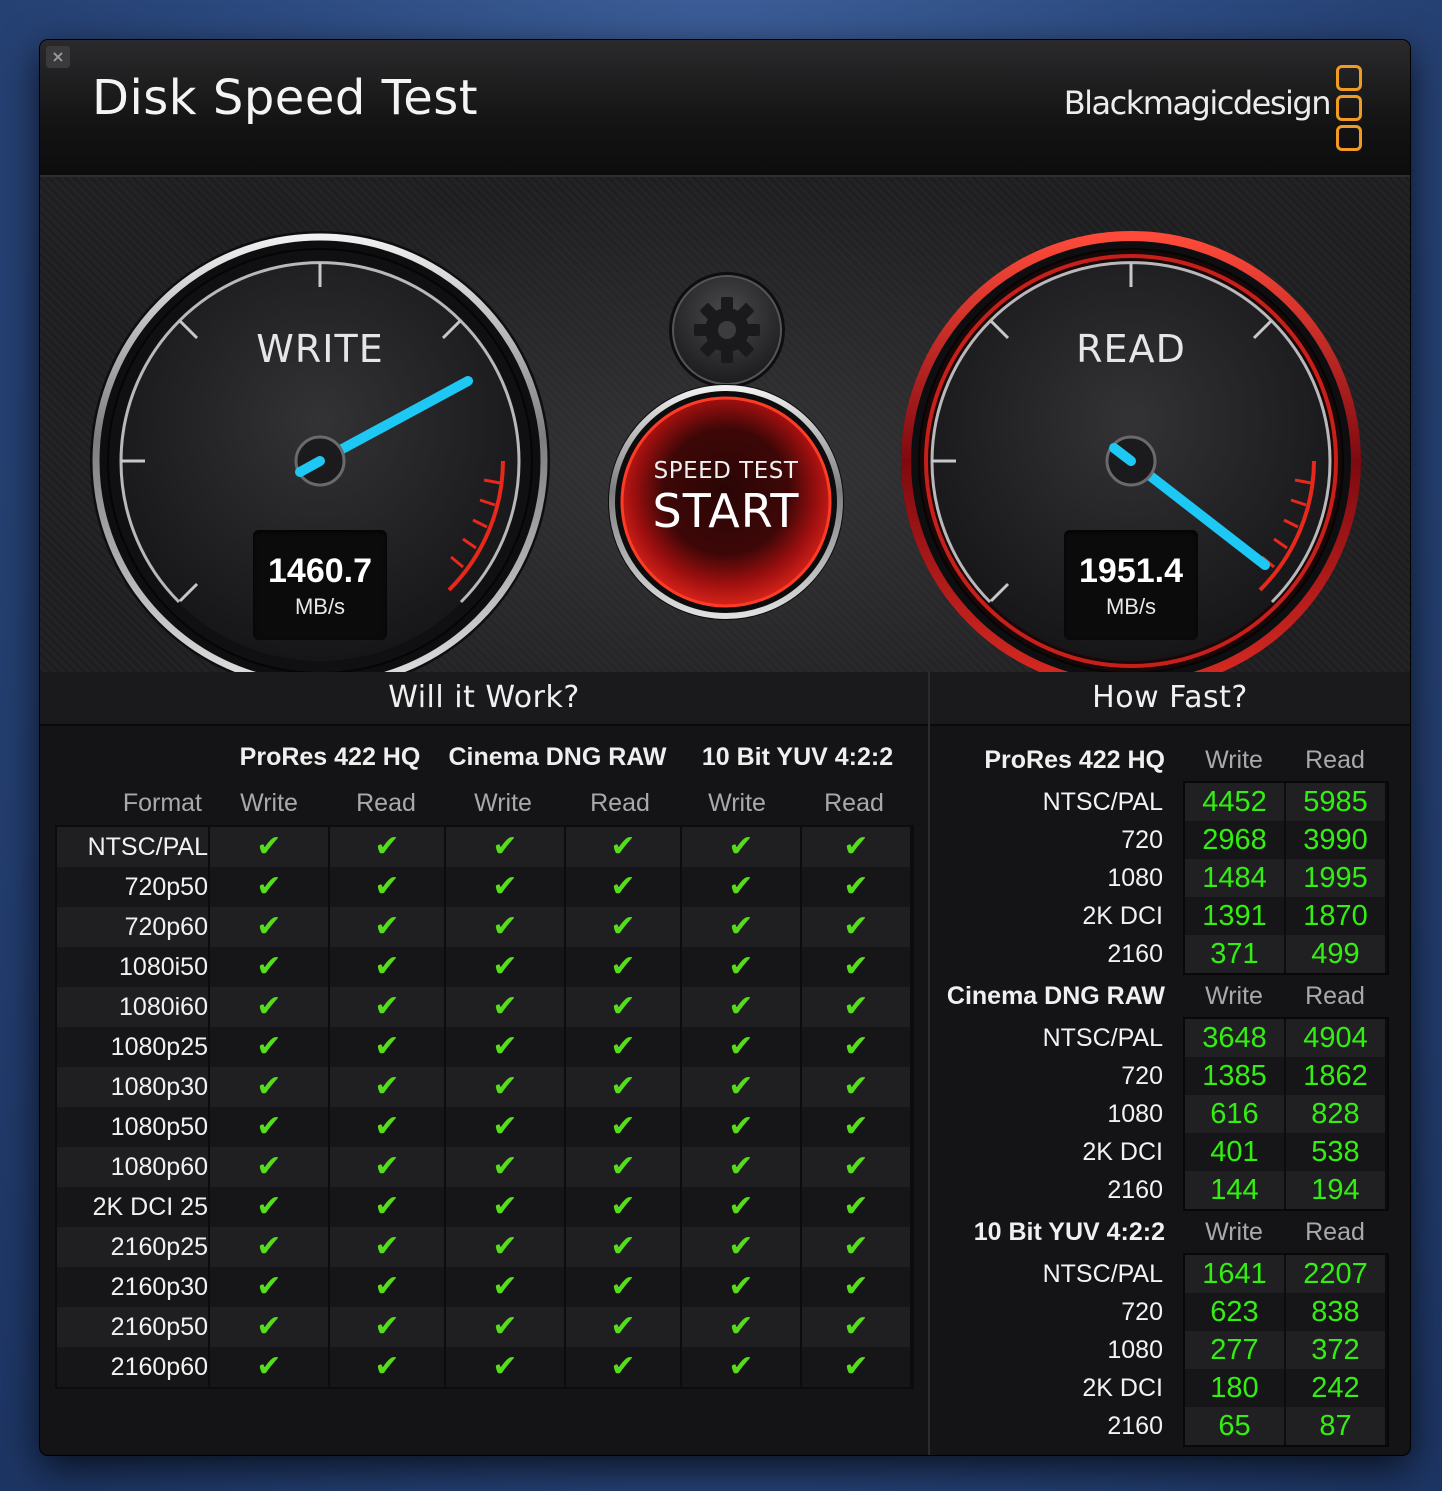 The image size is (1442, 1491). I want to click on read-value-cell: 5985, so click(1335, 802).